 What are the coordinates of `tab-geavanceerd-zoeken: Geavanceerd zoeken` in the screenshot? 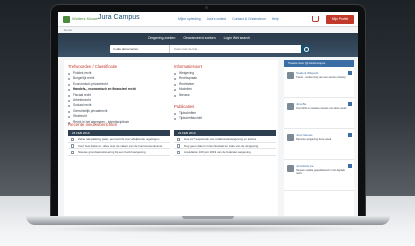 It's located at (199, 38).